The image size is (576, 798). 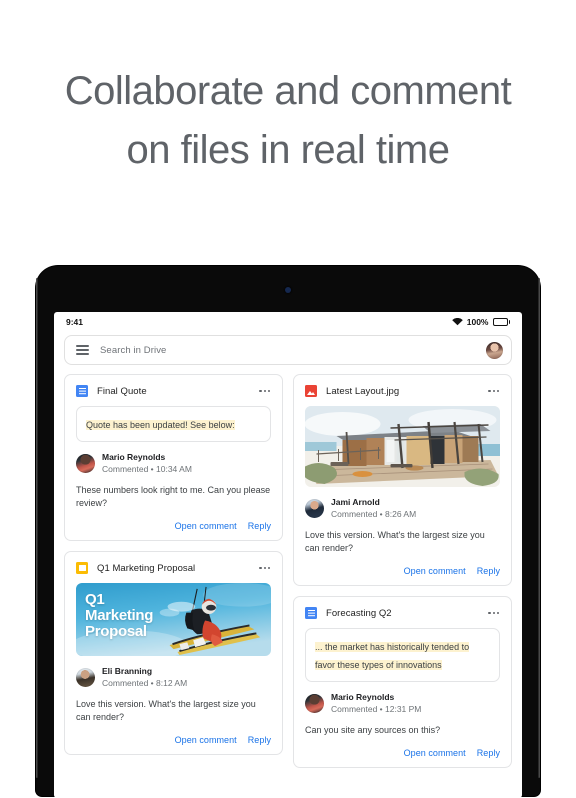 What do you see at coordinates (116, 631) in the screenshot?
I see `slide-title-line-3: Proposal` at bounding box center [116, 631].